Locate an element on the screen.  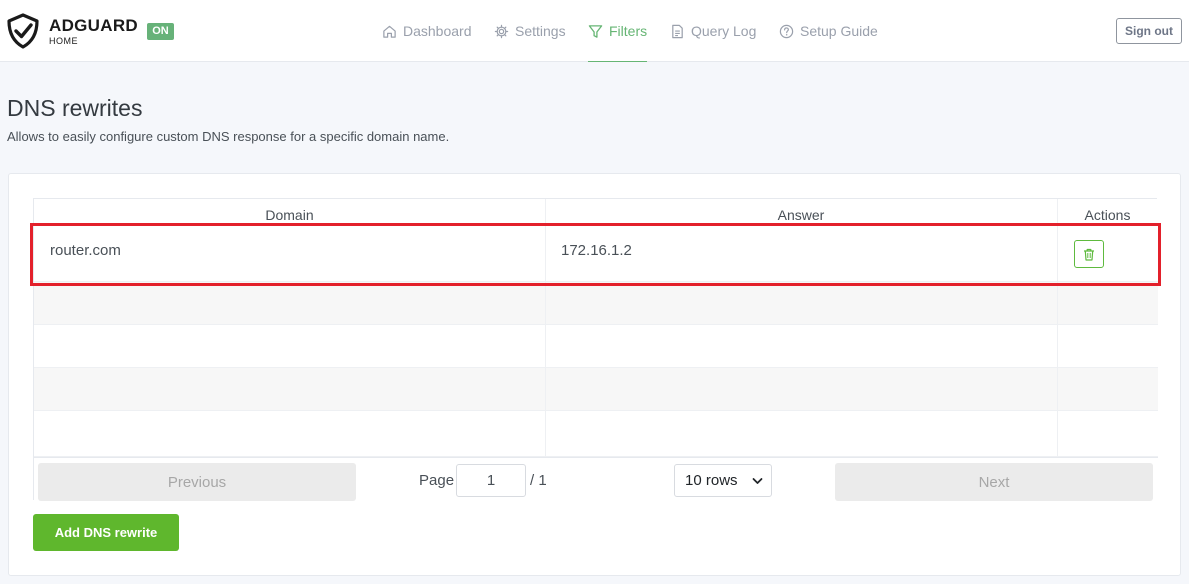
nav-query-log: Query Log is located at coordinates (713, 31).